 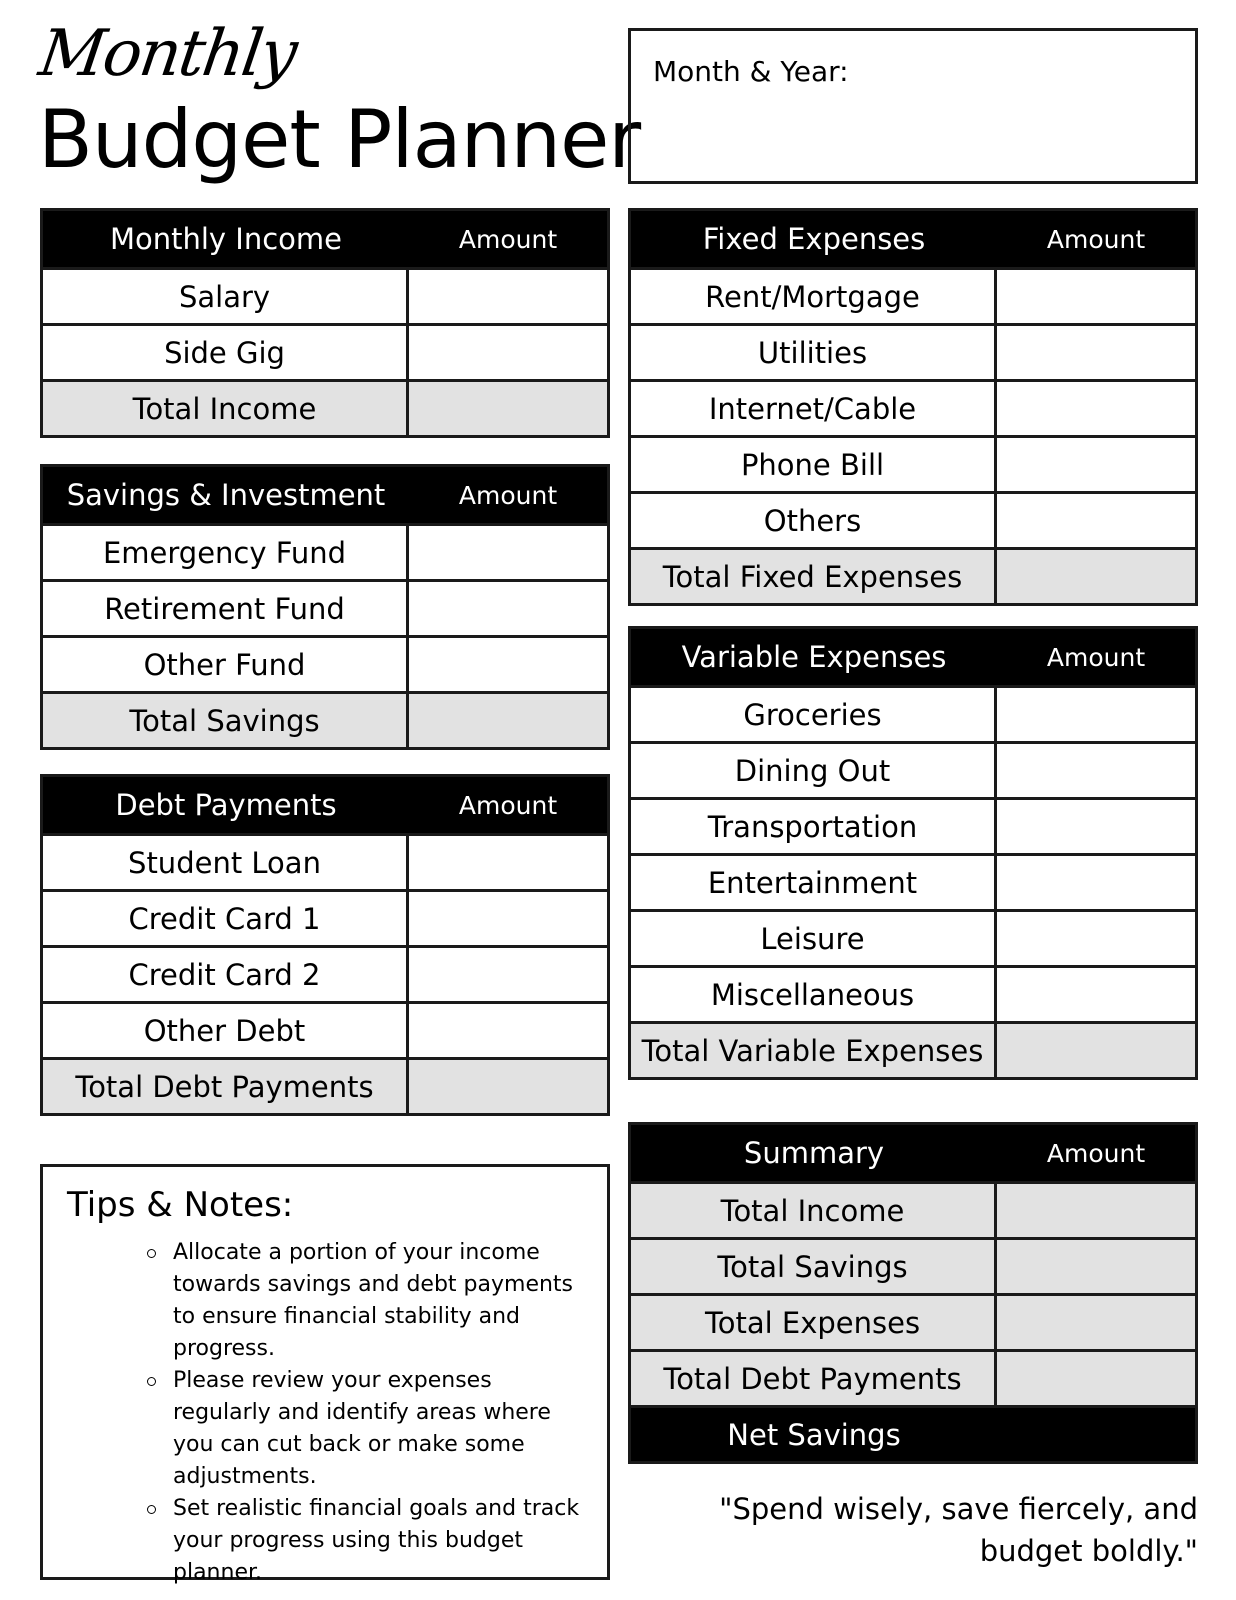 I want to click on table-row: Other Fund, so click(x=325, y=663).